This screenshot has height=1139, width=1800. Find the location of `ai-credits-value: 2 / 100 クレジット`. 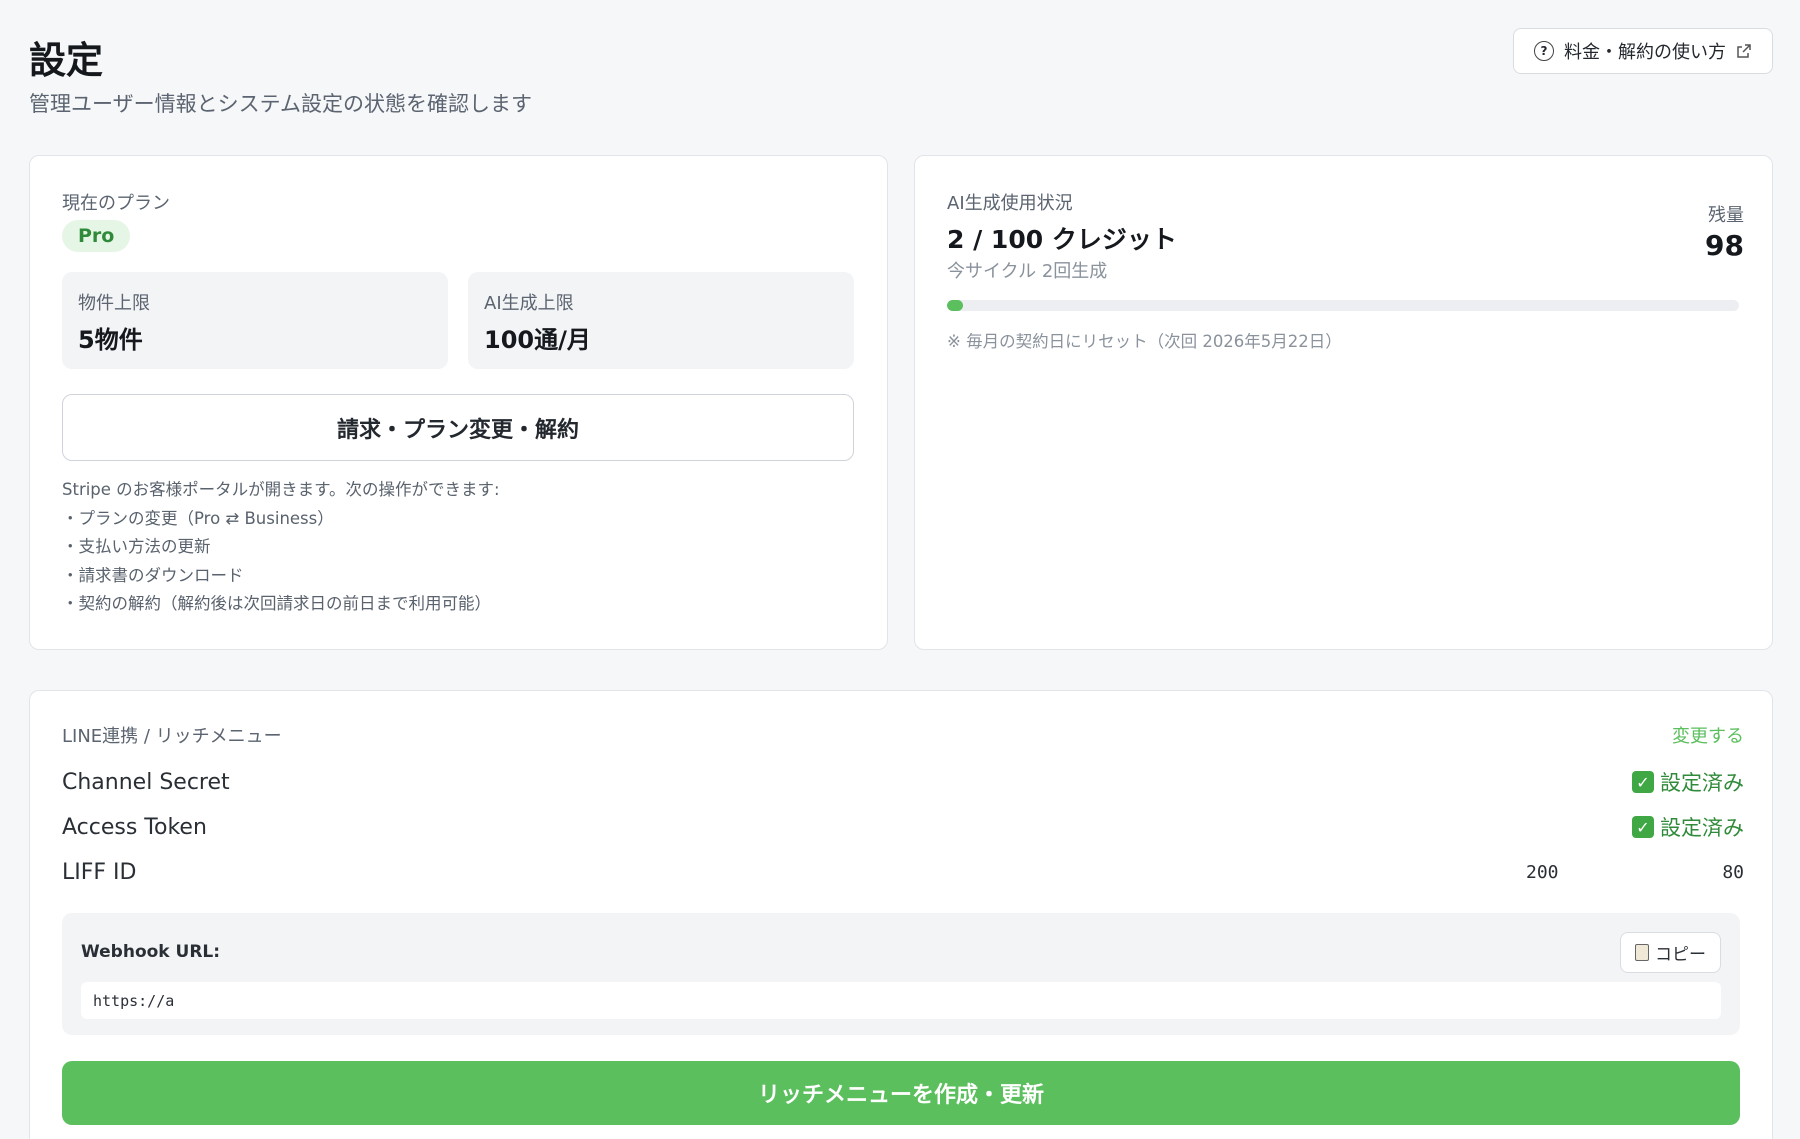

ai-credits-value: 2 / 100 クレジット is located at coordinates (1062, 239).